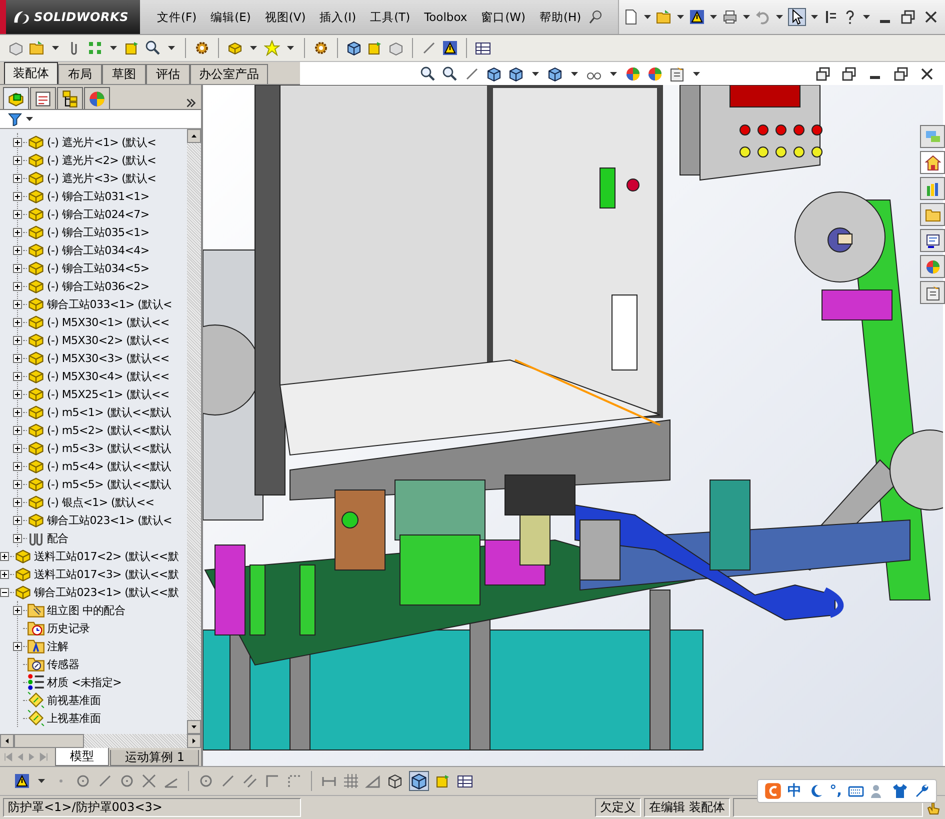 The height and width of the screenshot is (819, 945). Describe the element at coordinates (83, 781) in the screenshot. I see `circle-icon` at that location.